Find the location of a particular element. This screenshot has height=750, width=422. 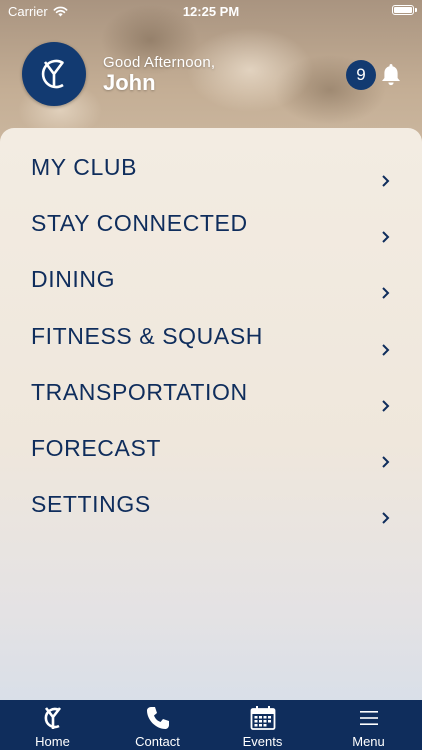

tab-home: Home is located at coordinates (52, 725).